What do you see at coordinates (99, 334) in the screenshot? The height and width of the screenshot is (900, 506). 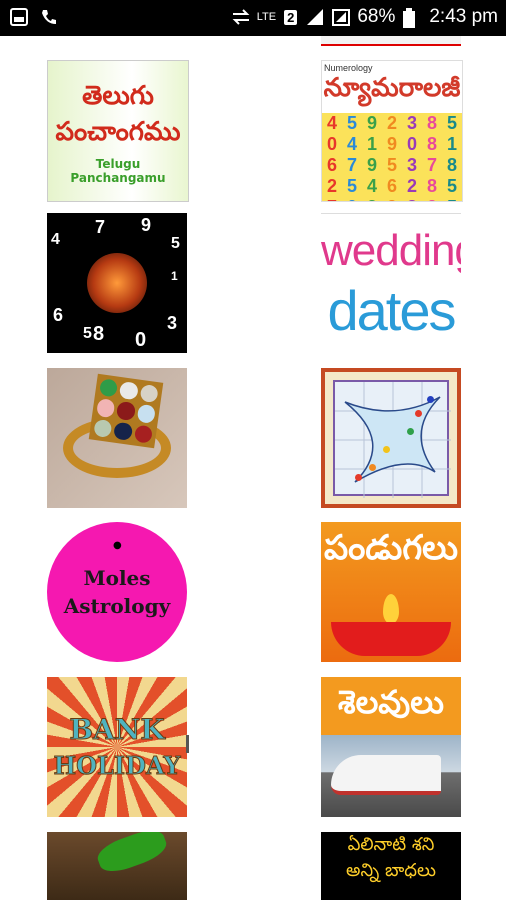 I see `clock-number: 8` at bounding box center [99, 334].